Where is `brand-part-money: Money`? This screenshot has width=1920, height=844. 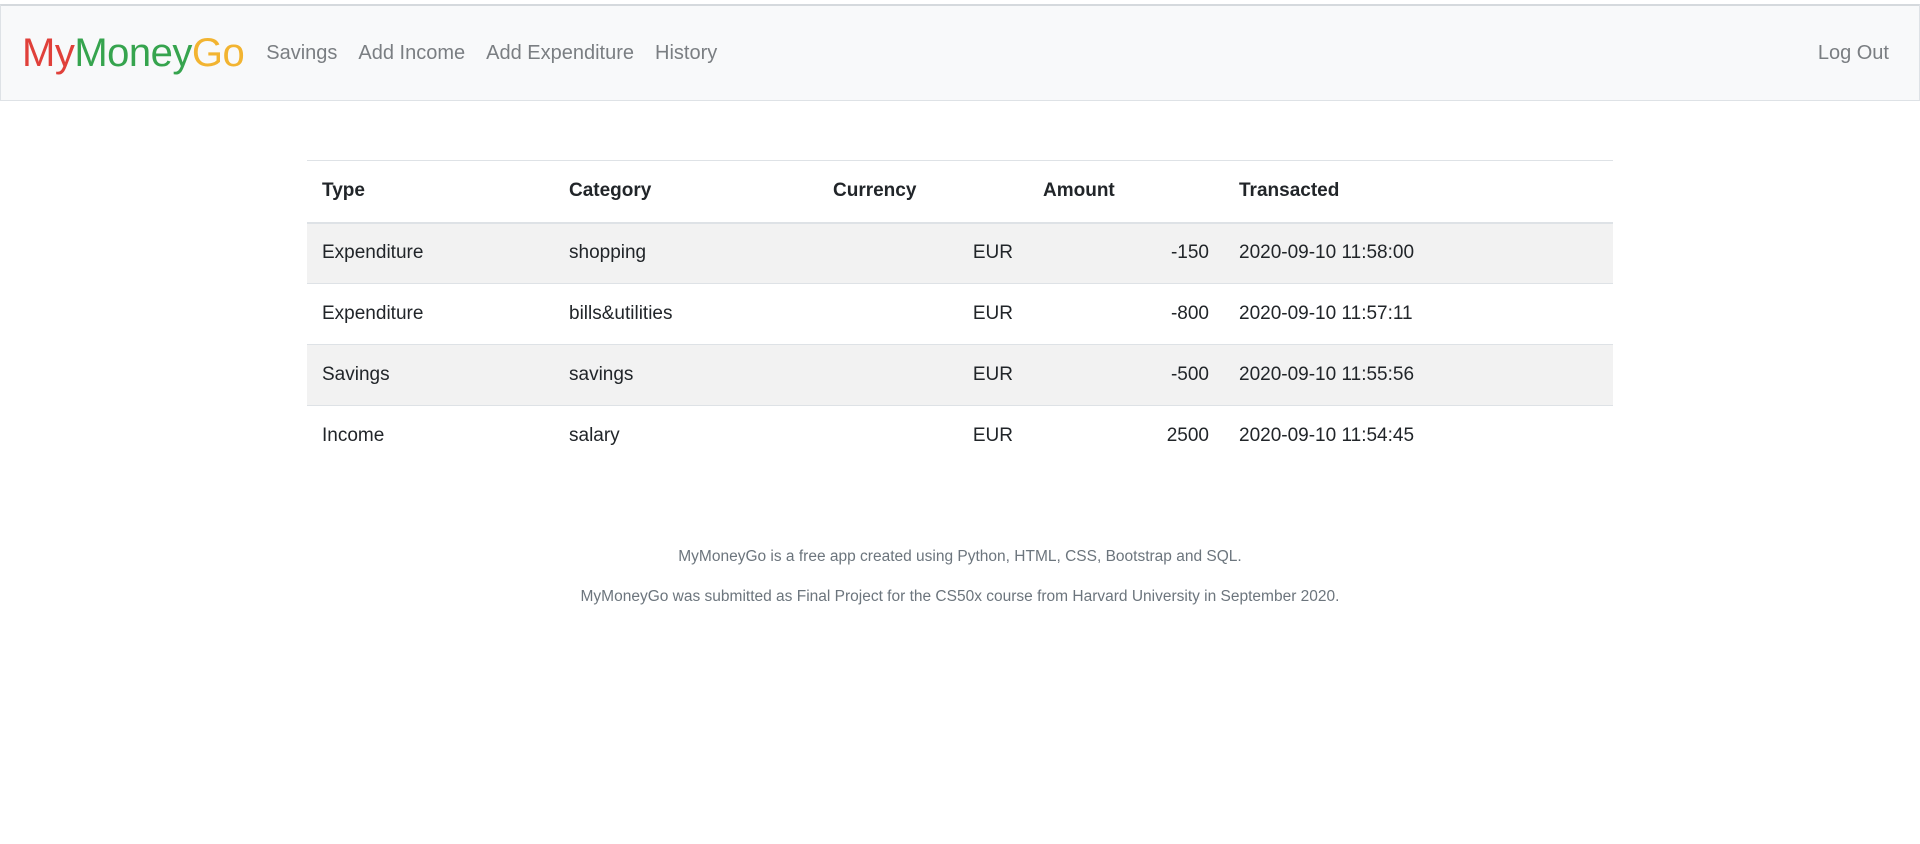 brand-part-money: Money is located at coordinates (133, 52).